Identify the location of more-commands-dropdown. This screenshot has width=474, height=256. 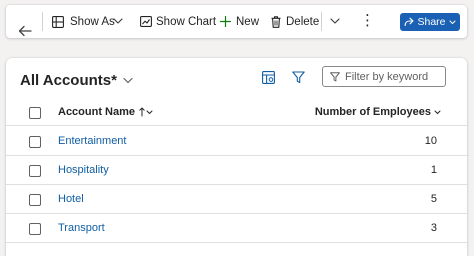
(335, 21).